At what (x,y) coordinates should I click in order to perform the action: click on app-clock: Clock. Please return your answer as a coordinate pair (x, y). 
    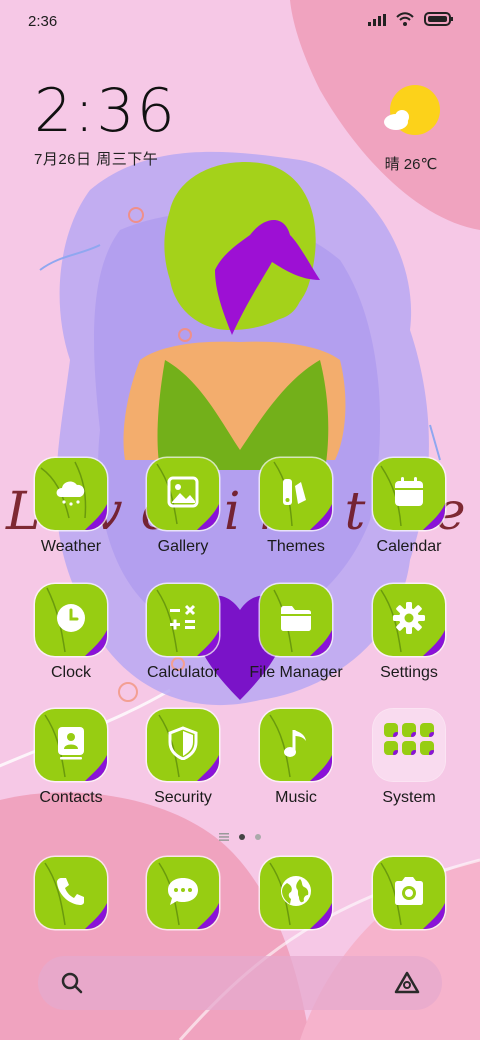
    Looking at the image, I should click on (71, 633).